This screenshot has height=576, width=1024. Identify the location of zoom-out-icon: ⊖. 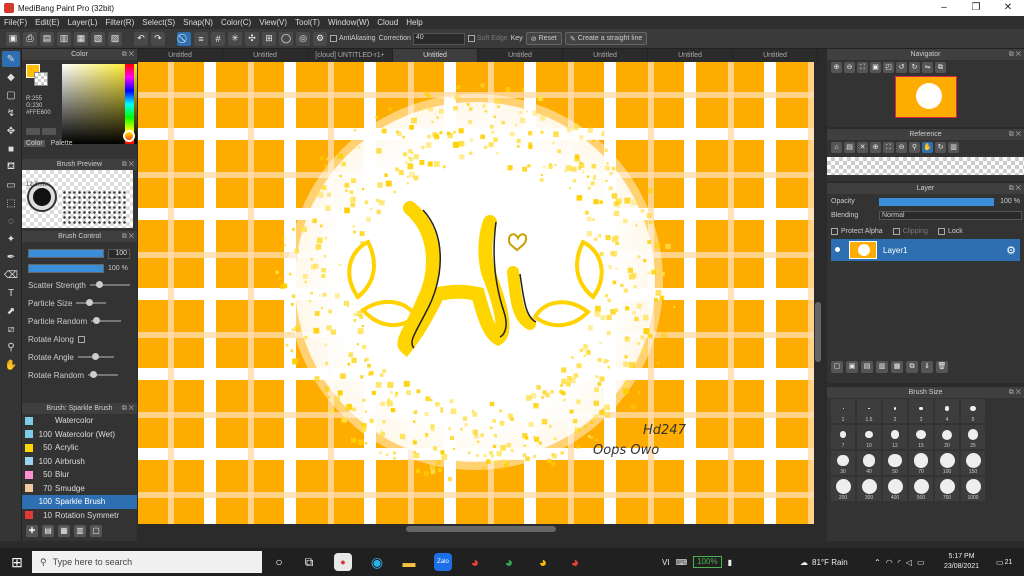
(849, 67).